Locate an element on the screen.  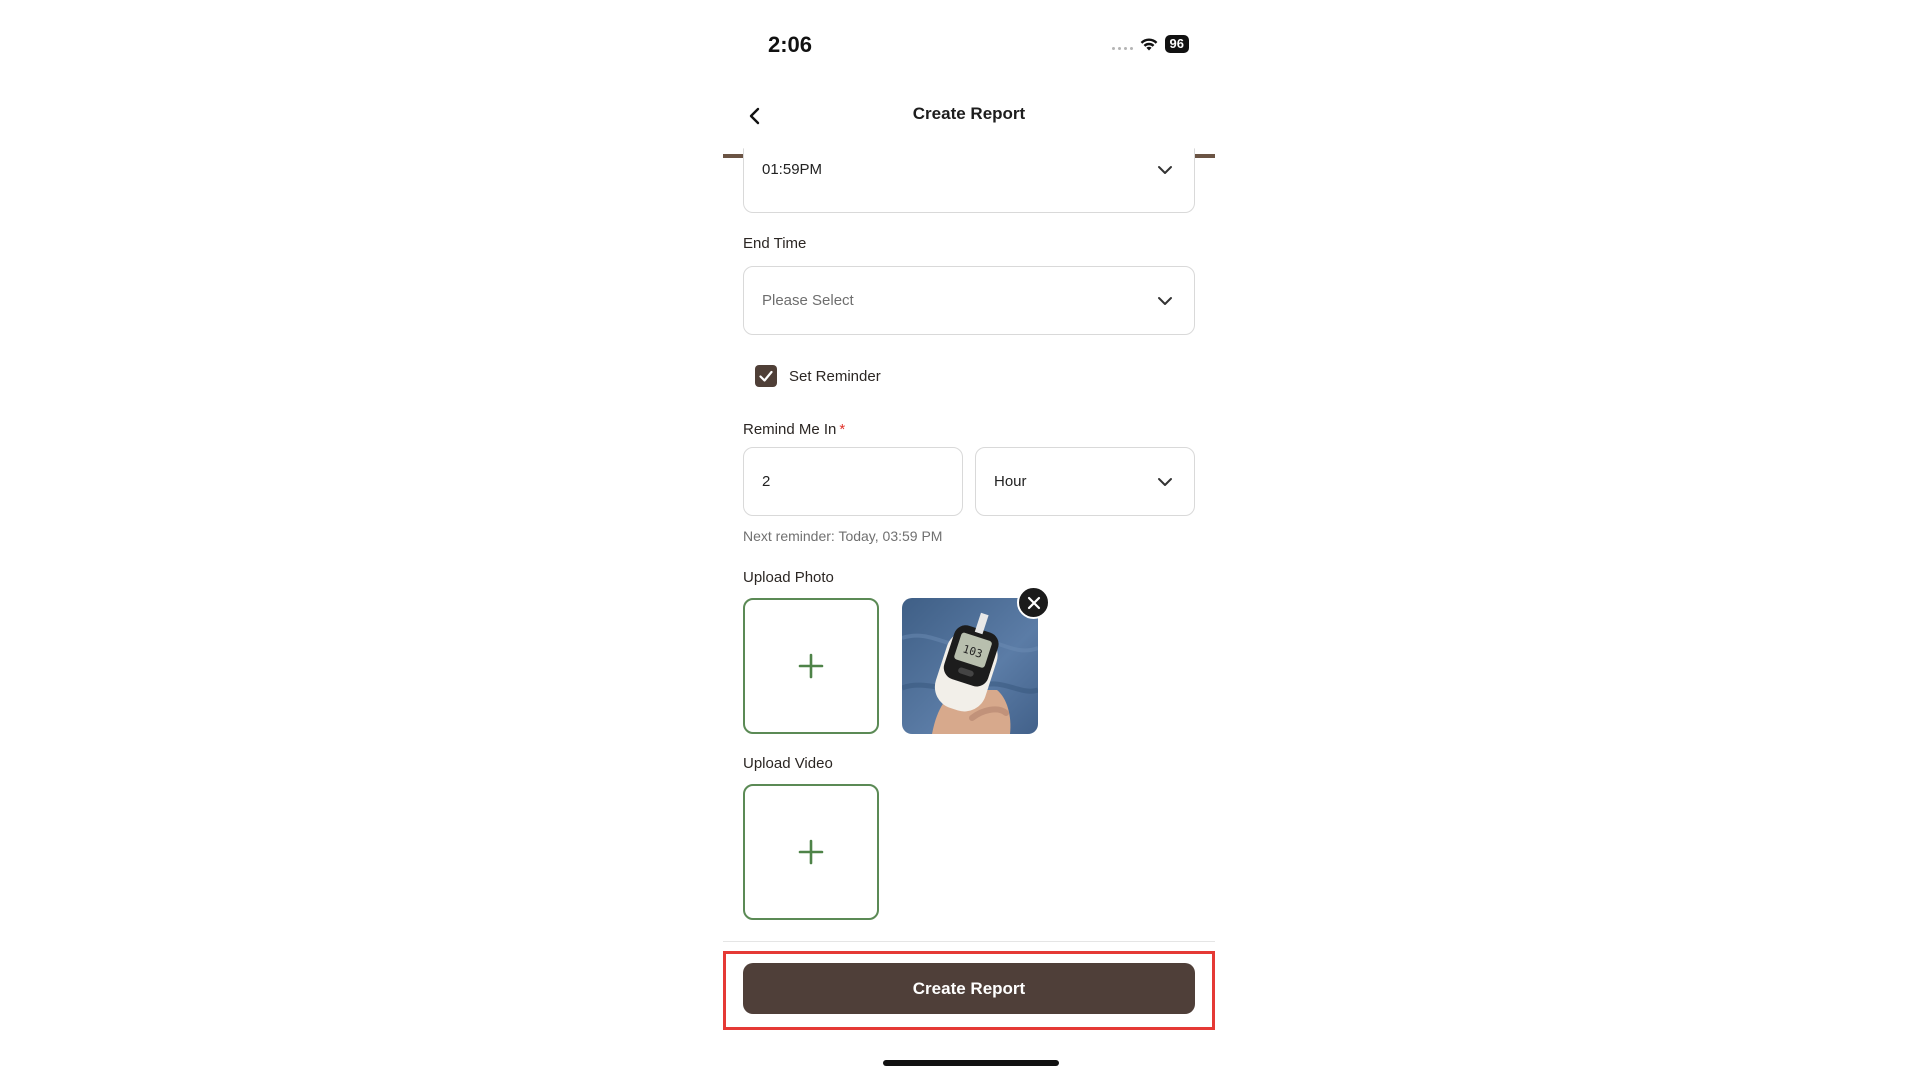
status-time: 2:06 is located at coordinates (790, 44).